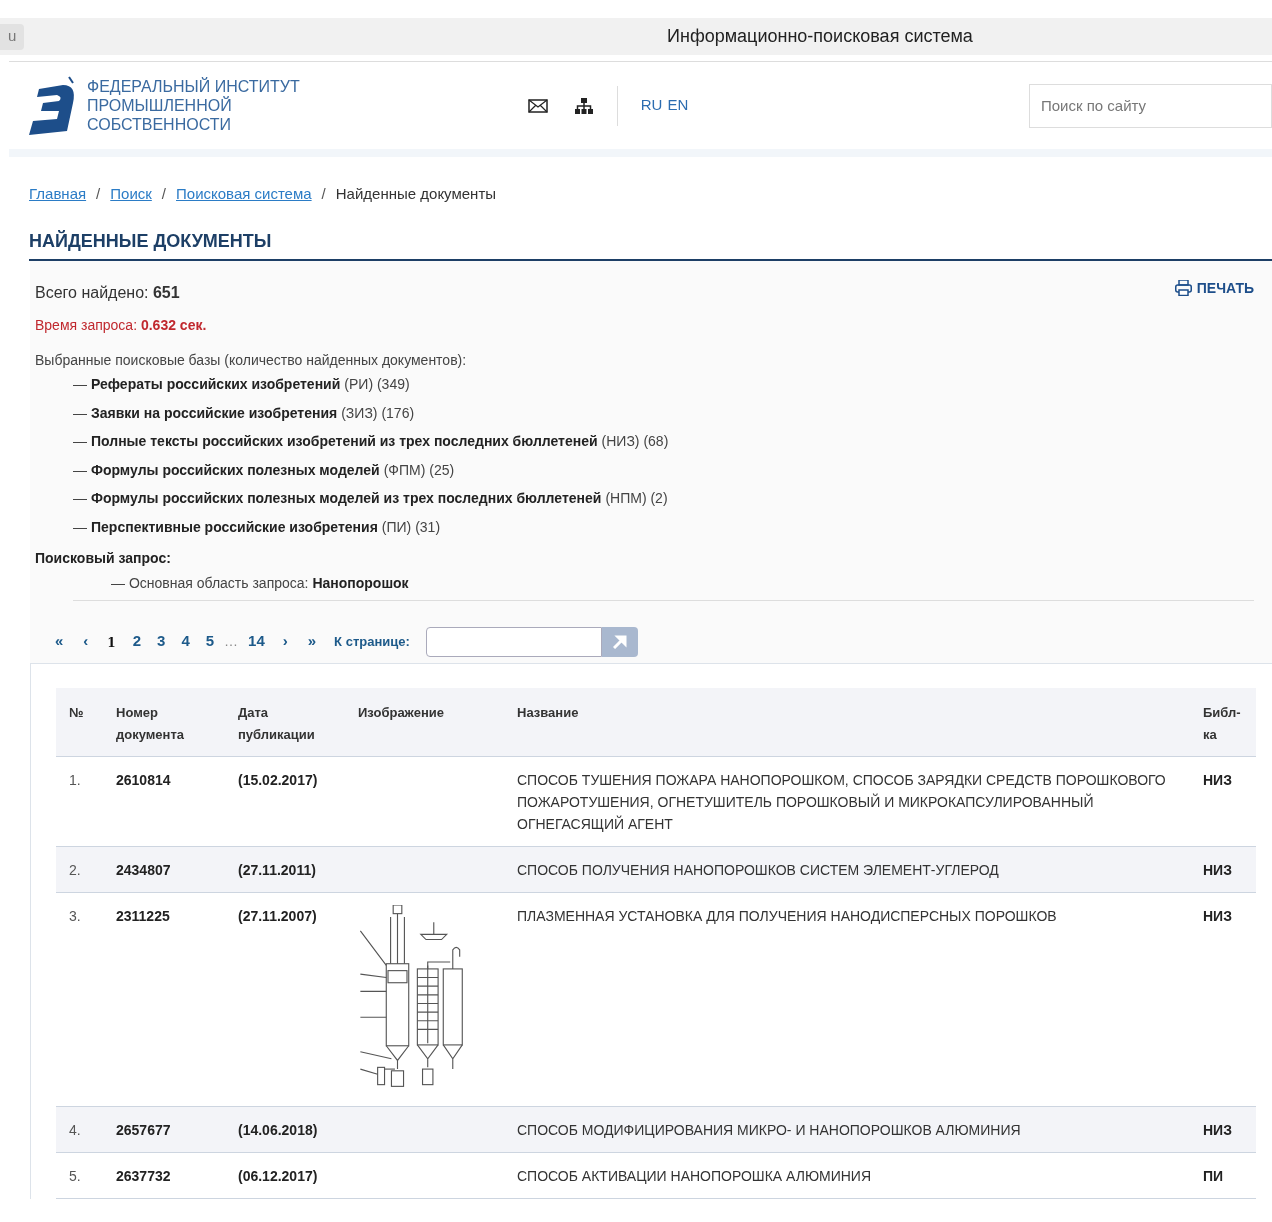 This screenshot has height=1222, width=1272. What do you see at coordinates (75, 870) in the screenshot?
I see `row-number: 2.` at bounding box center [75, 870].